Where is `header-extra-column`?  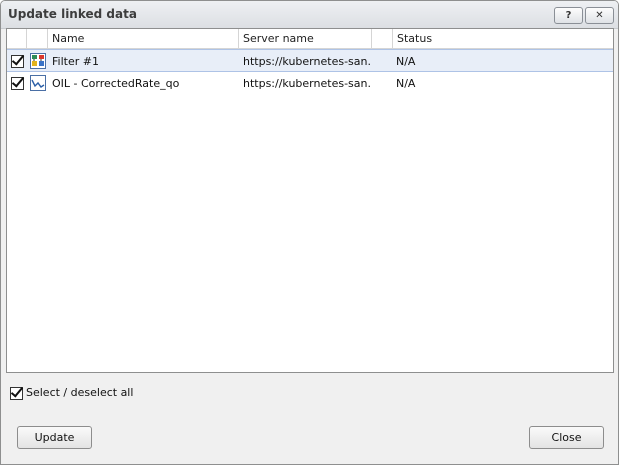
header-extra-column is located at coordinates (382, 38).